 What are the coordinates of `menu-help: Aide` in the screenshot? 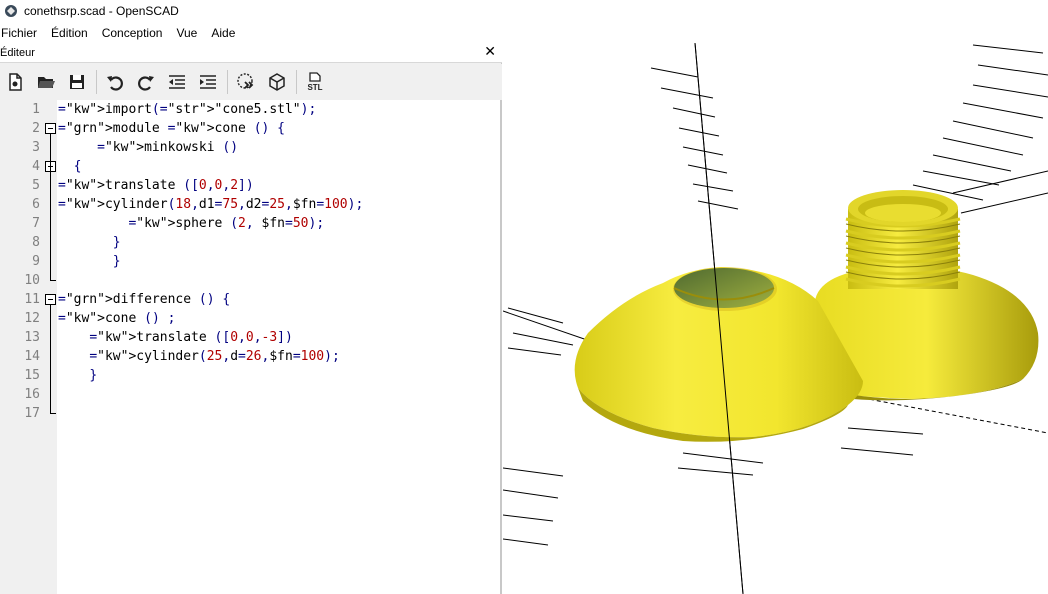 It's located at (227, 33).